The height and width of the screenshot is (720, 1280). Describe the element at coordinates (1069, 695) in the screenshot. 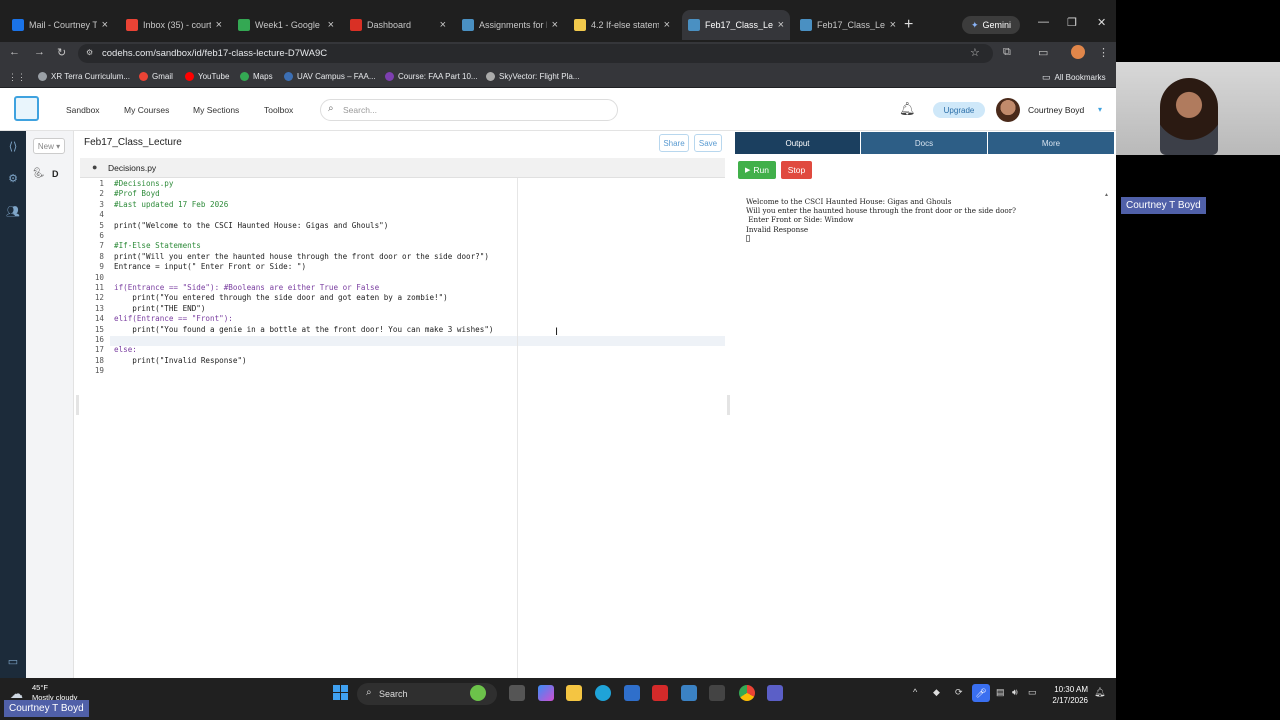

I see `taskbar-clock: 10:30 AM 2/17/2026` at that location.